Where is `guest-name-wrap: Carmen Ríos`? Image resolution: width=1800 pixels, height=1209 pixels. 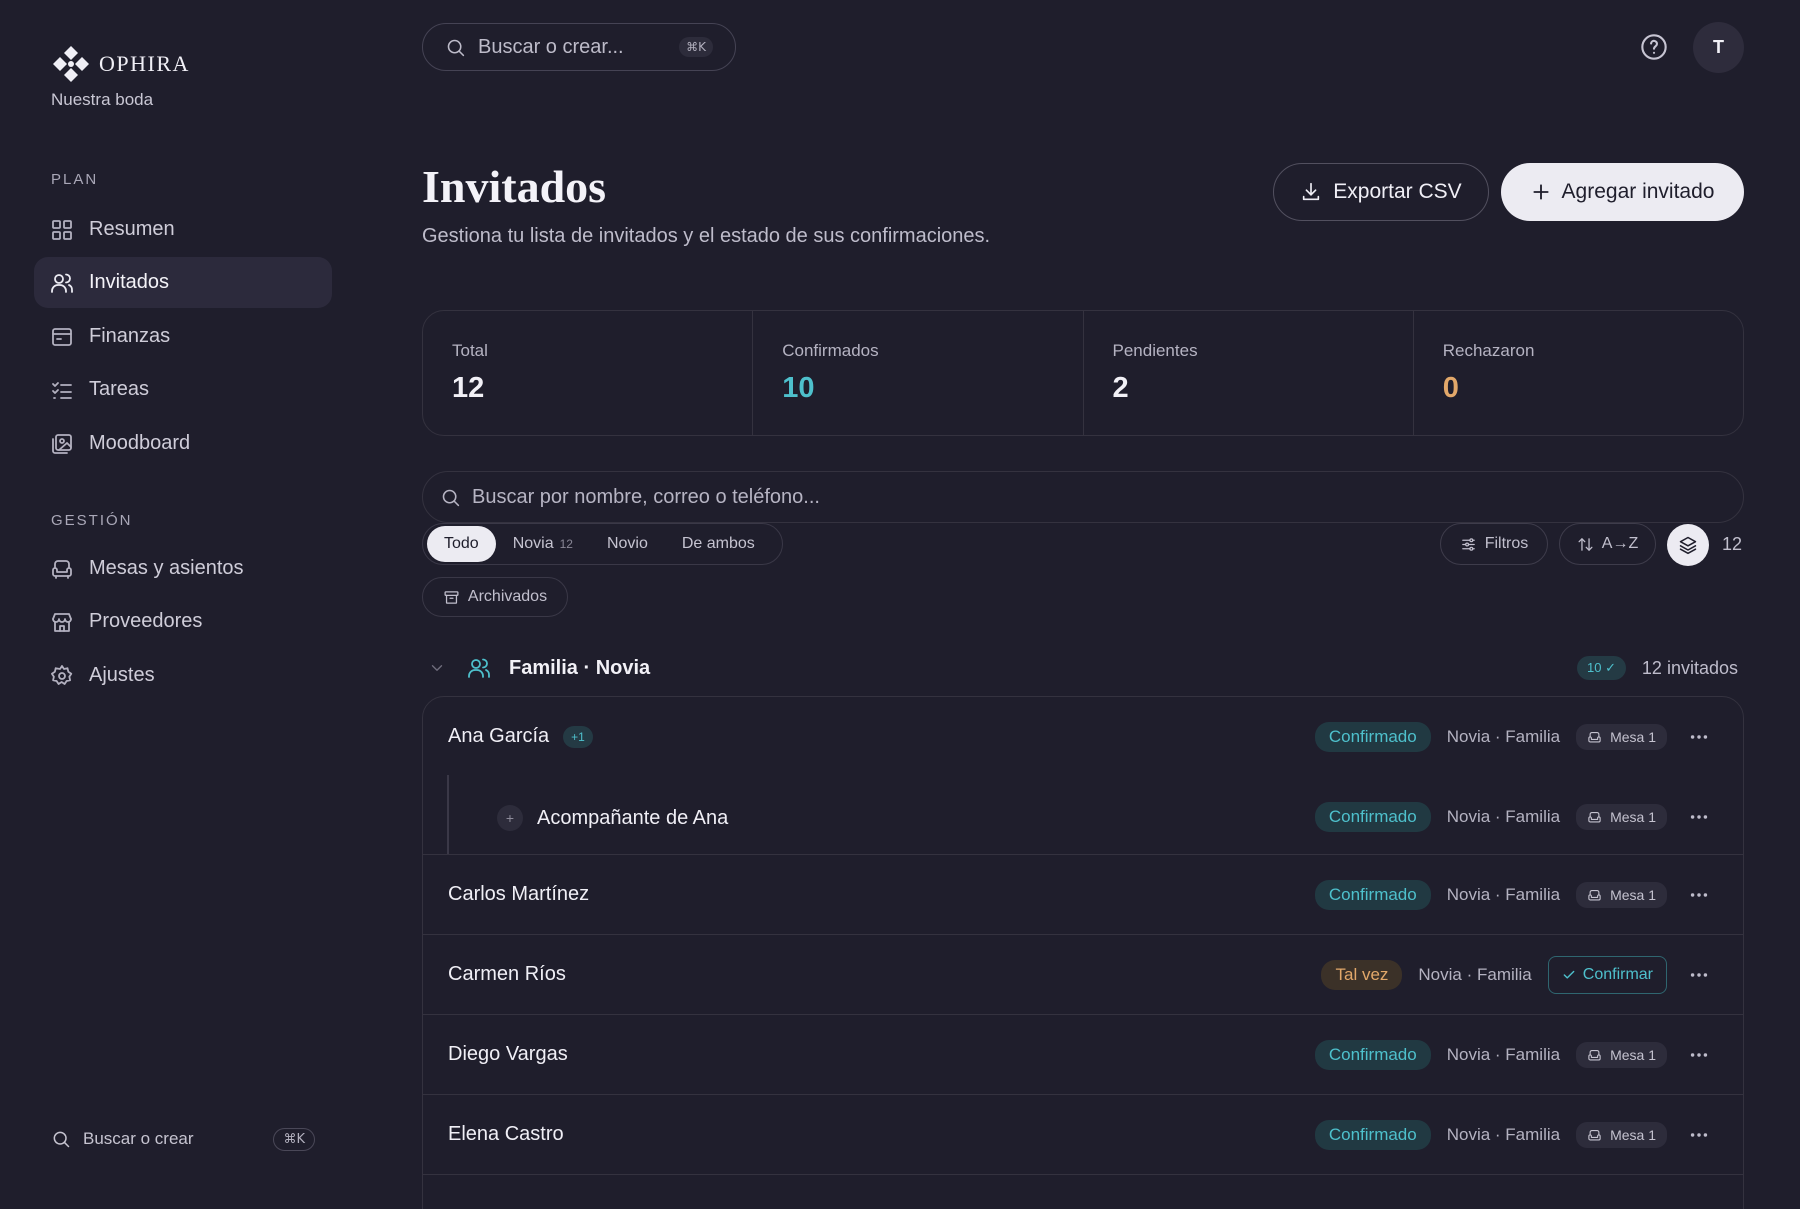 guest-name-wrap: Carmen Ríos is located at coordinates (507, 974).